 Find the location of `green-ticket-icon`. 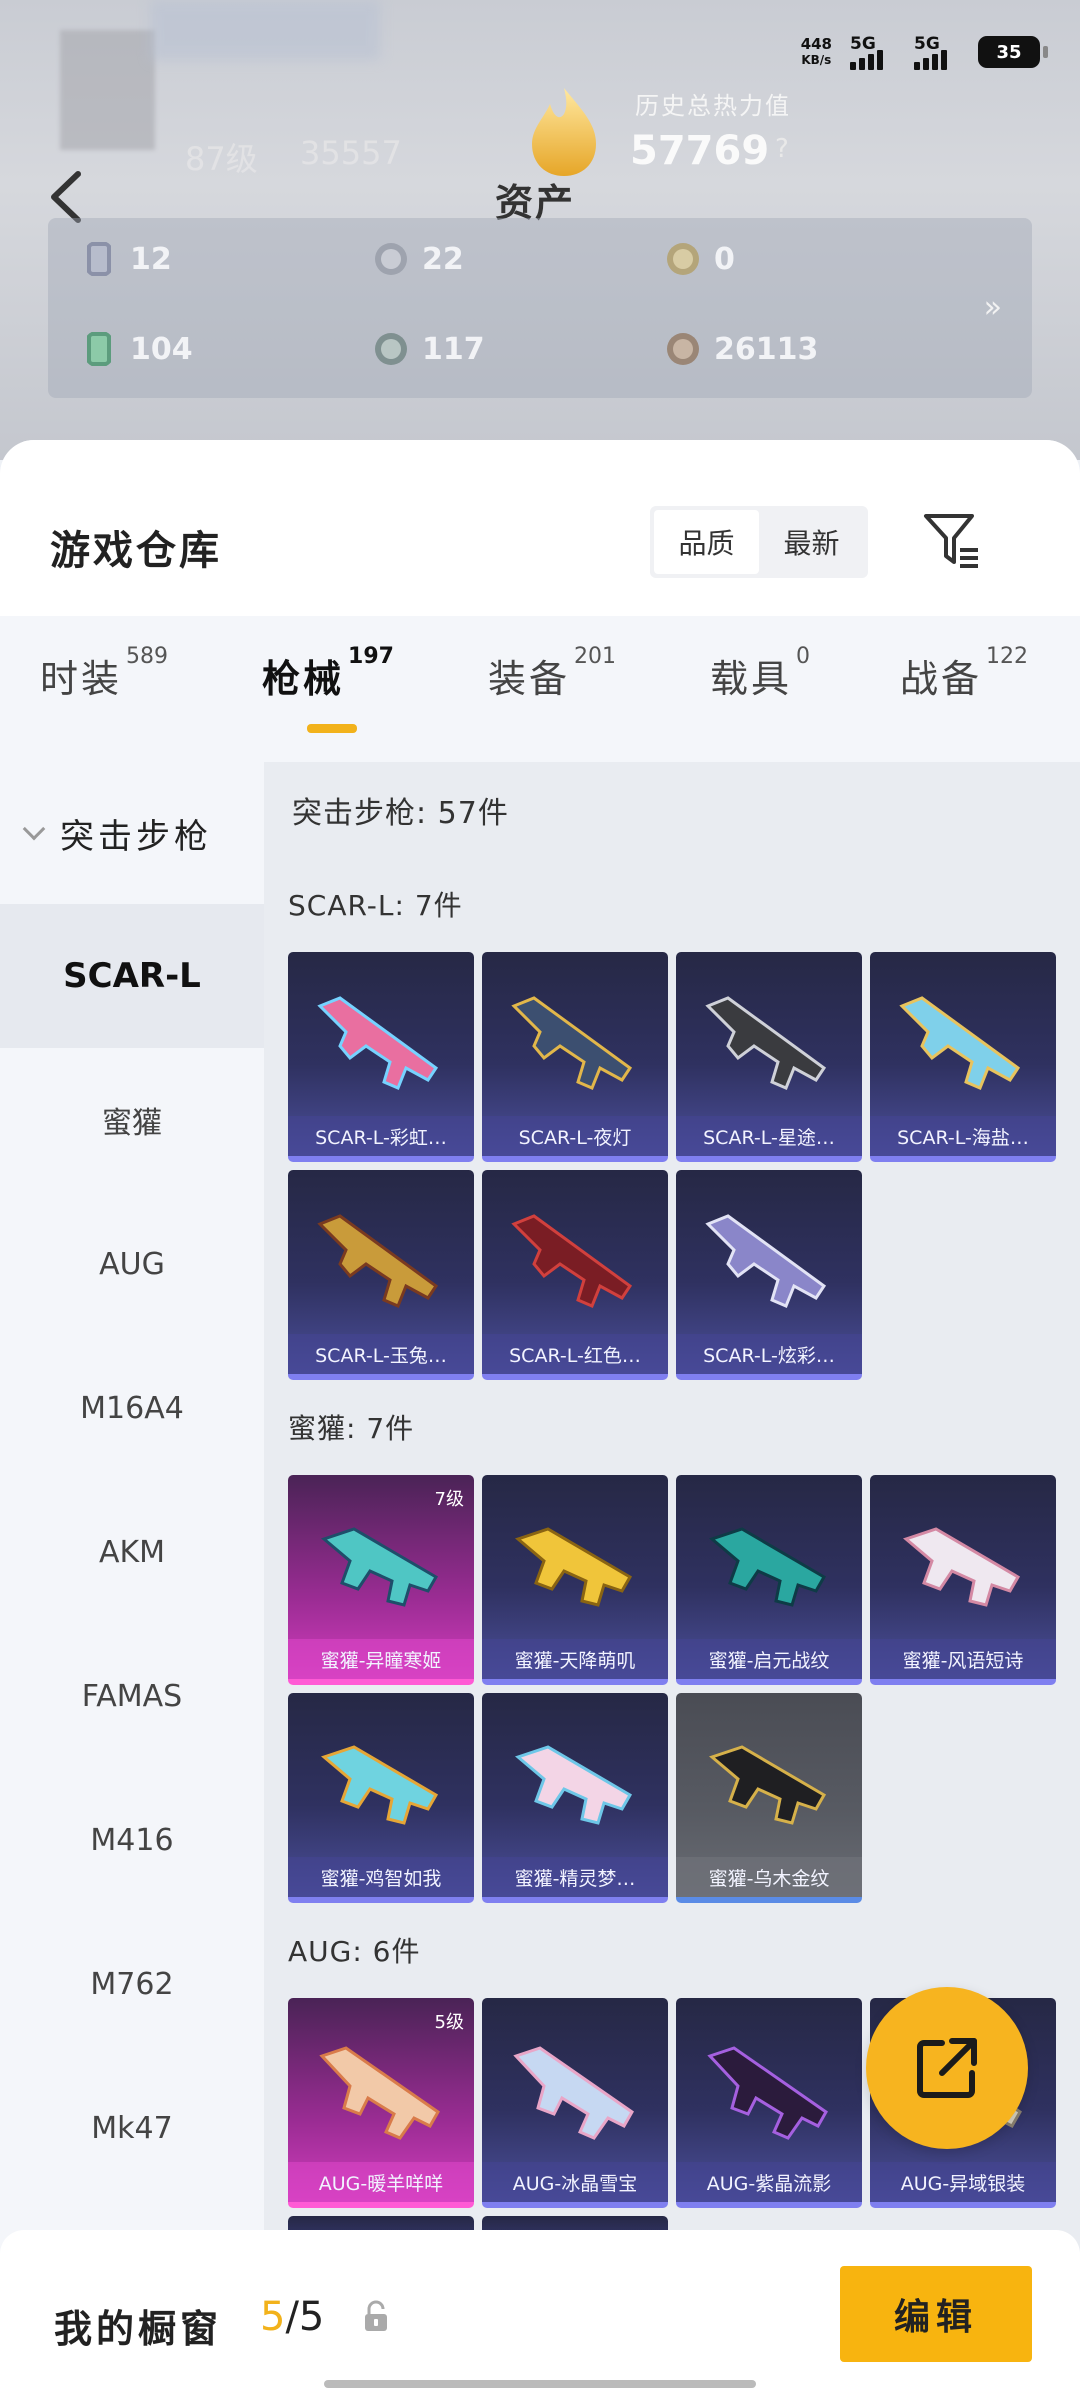

green-ticket-icon is located at coordinates (99, 349).